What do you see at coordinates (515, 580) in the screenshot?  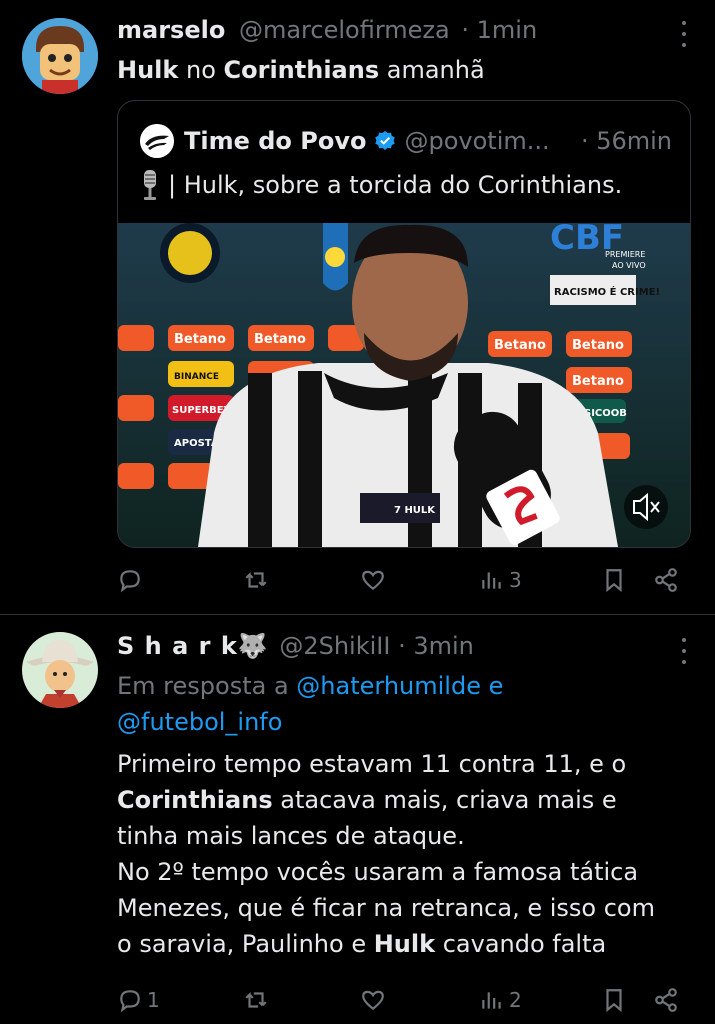 I see `views-count: 3` at bounding box center [515, 580].